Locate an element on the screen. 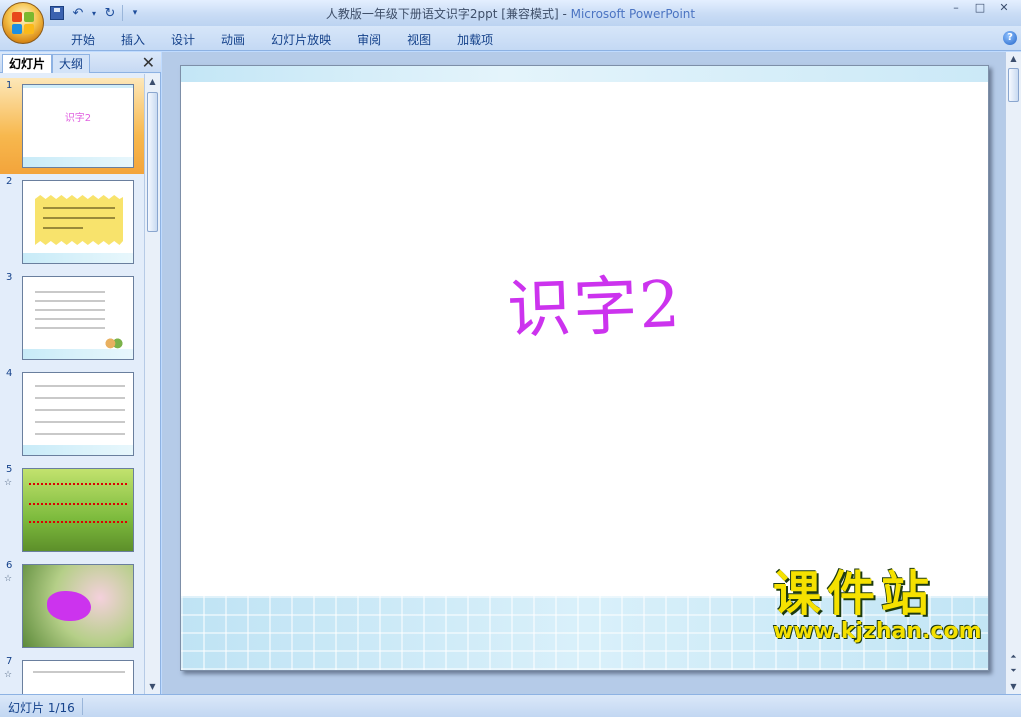 This screenshot has width=1021, height=717. thumbnail-row-2: 2 is located at coordinates (72, 222).